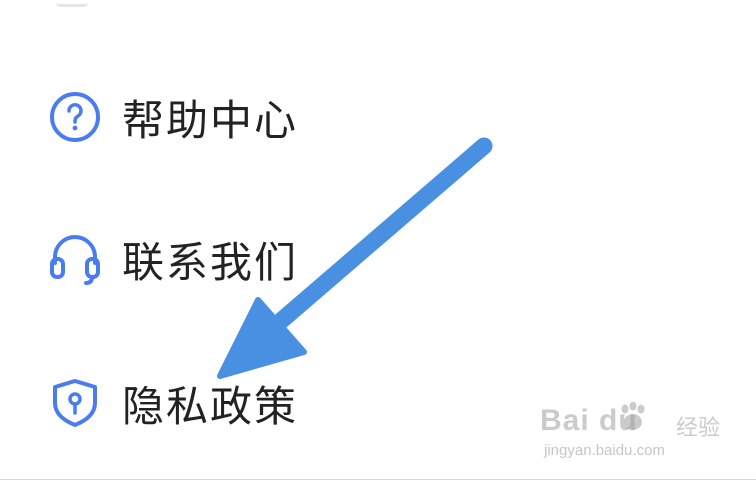 The image size is (756, 480). Describe the element at coordinates (75, 403) in the screenshot. I see `shield-keyhole-icon` at that location.